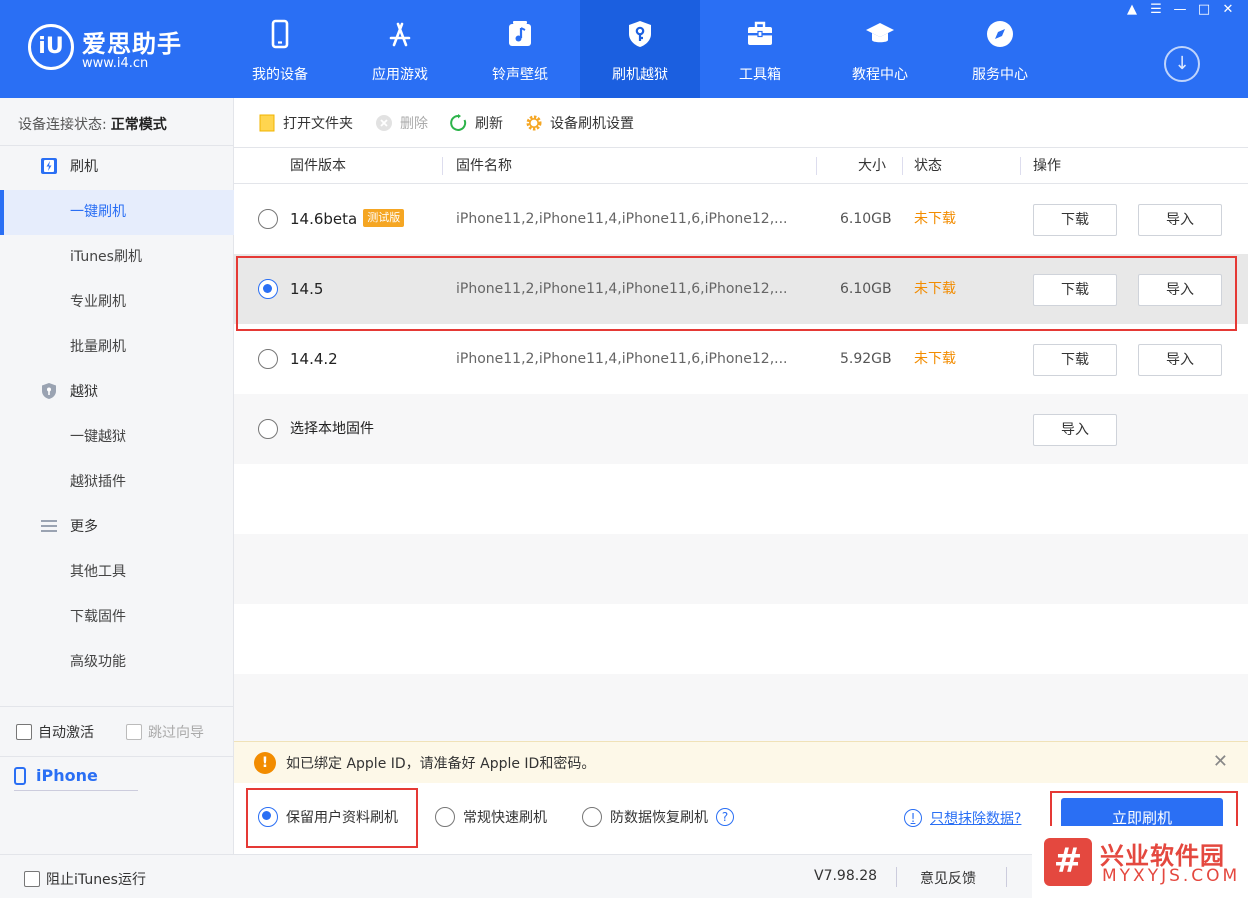 The height and width of the screenshot is (898, 1248). What do you see at coordinates (928, 166) in the screenshot?
I see `col-header-status: 状态` at bounding box center [928, 166].